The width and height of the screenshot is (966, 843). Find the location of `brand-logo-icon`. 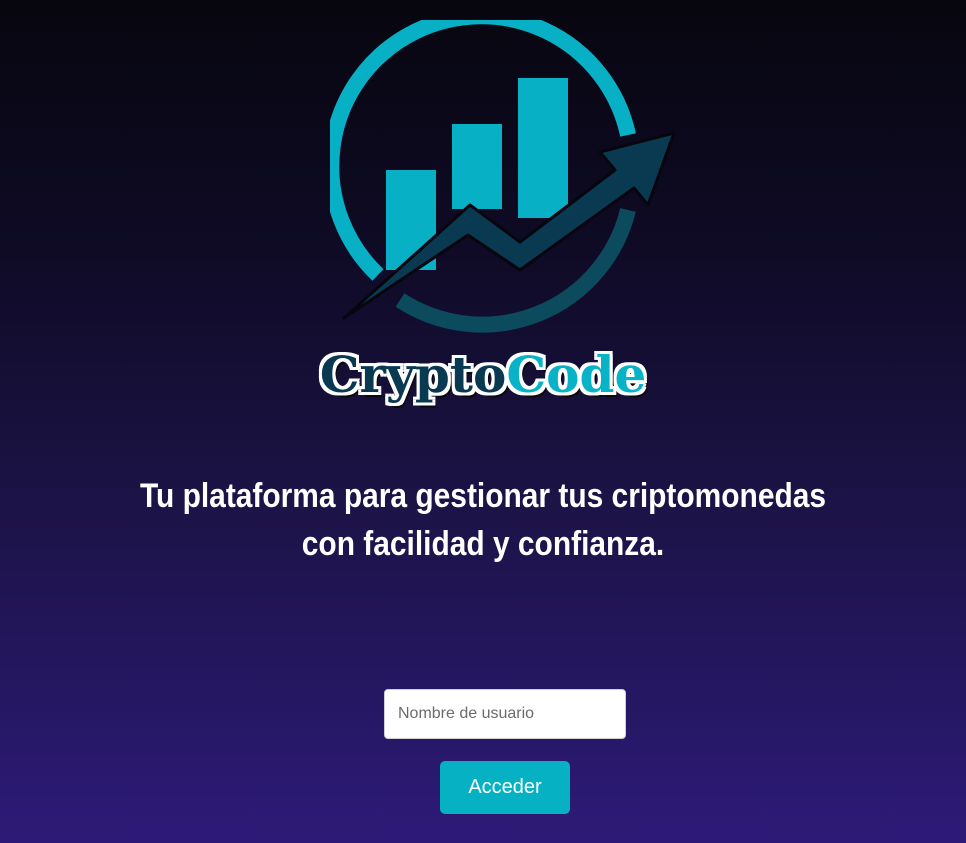

brand-logo-icon is located at coordinates (503, 176).